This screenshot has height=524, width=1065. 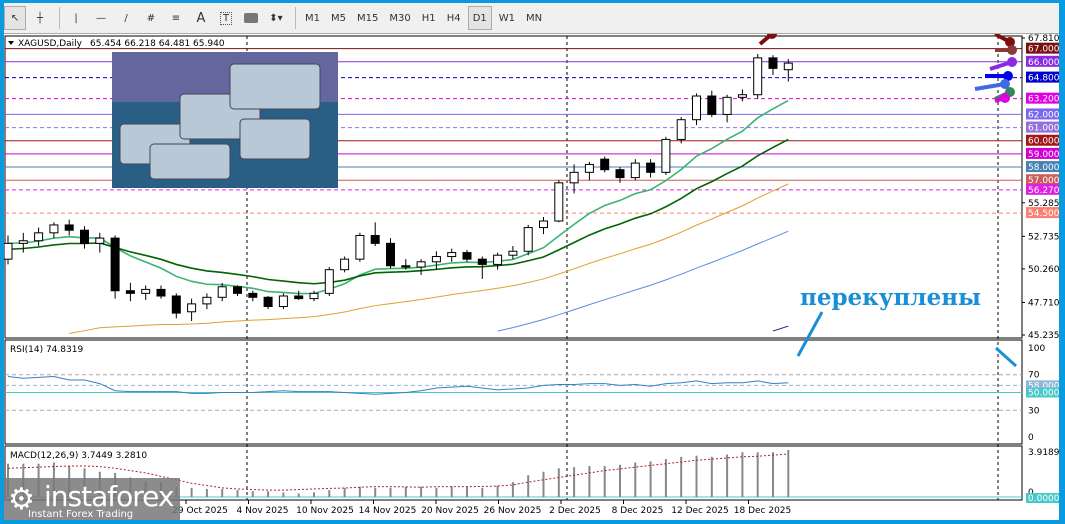 What do you see at coordinates (1046, 394) in the screenshot?
I see `rsi-level-label: 50.0000` at bounding box center [1046, 394].